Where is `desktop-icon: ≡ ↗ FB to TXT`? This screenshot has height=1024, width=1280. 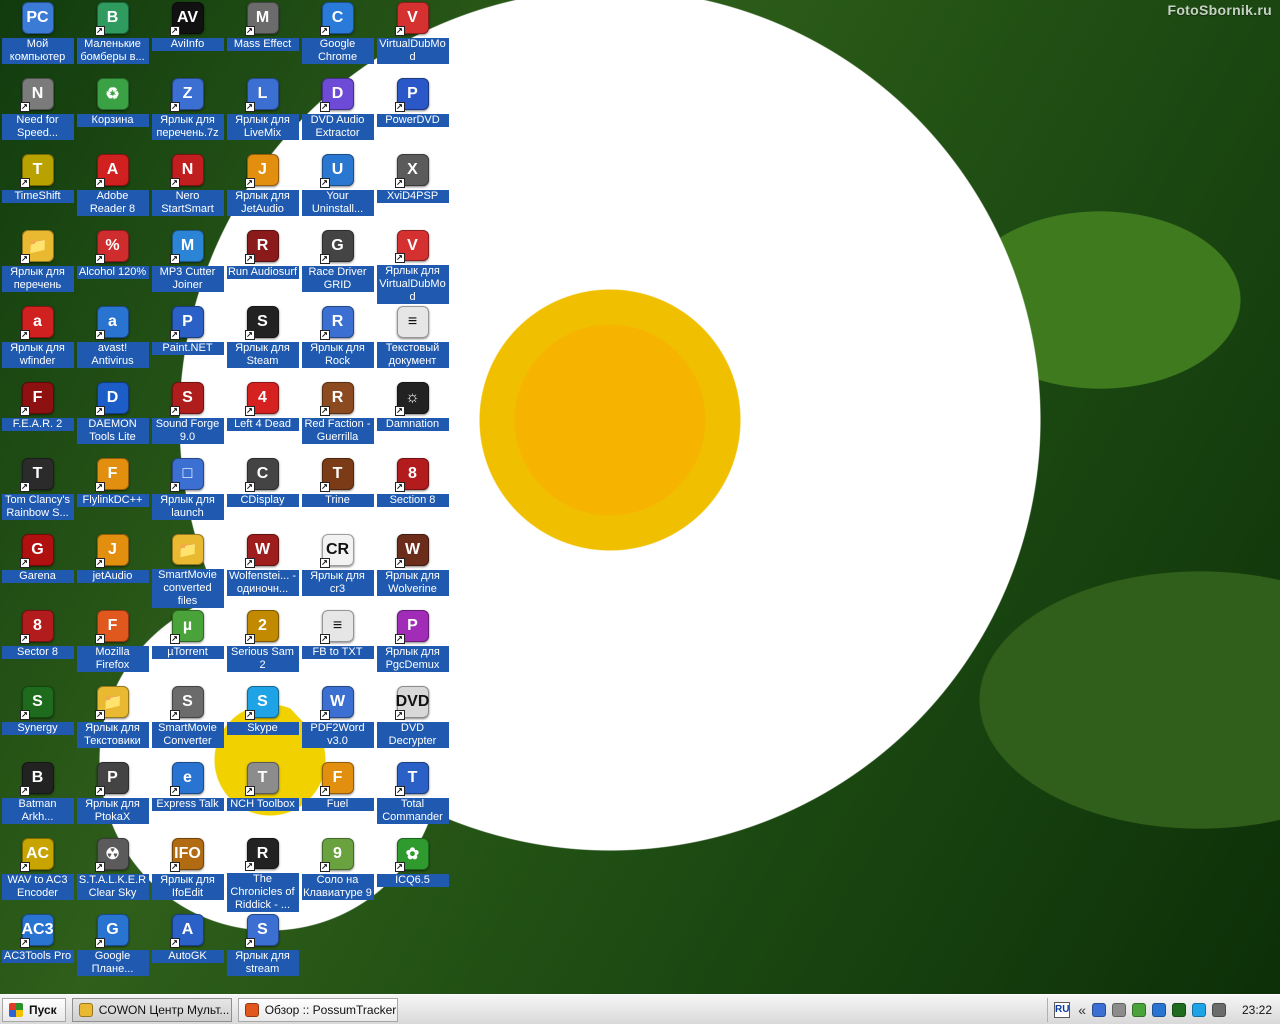
desktop-icon: ≡ ↗ FB to TXT is located at coordinates (337, 646).